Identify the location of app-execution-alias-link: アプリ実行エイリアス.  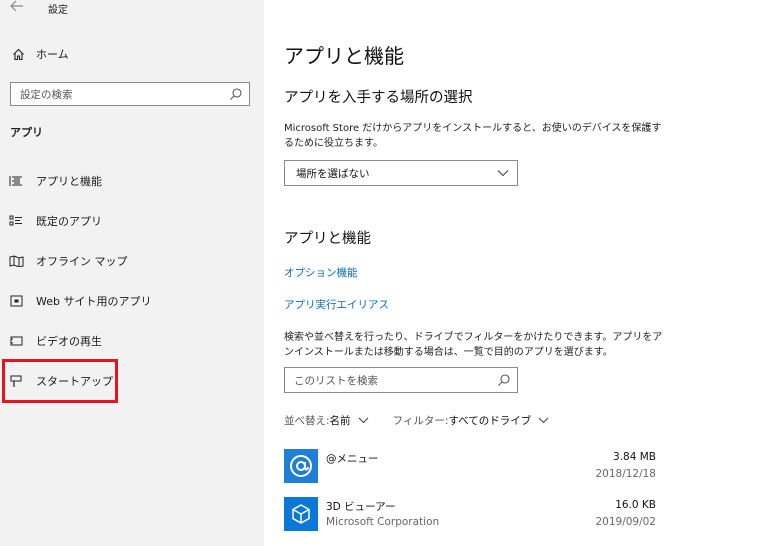
(336, 304).